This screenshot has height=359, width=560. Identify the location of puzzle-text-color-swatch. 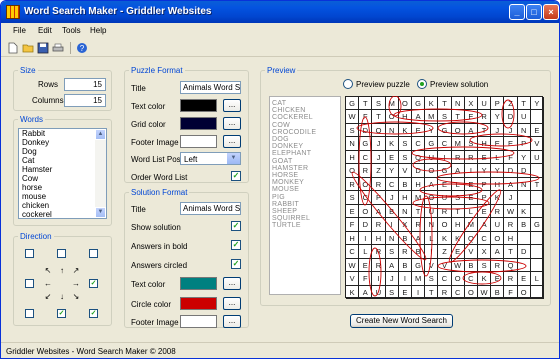
(198, 105).